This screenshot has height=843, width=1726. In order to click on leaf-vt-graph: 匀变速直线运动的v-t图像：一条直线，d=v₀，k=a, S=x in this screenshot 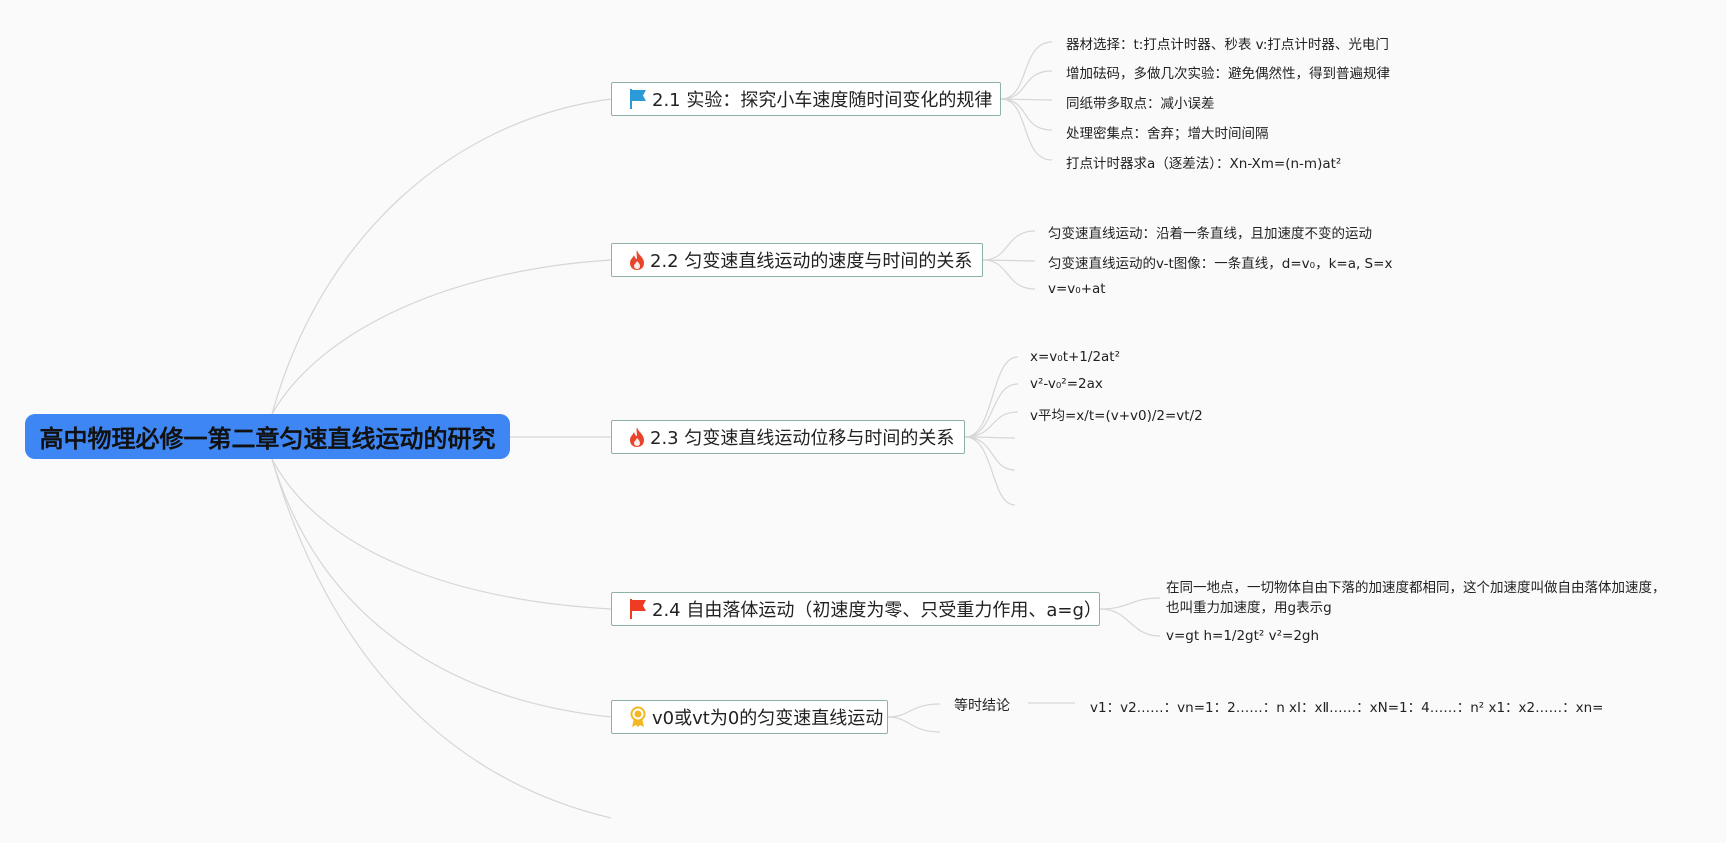, I will do `click(1220, 262)`.